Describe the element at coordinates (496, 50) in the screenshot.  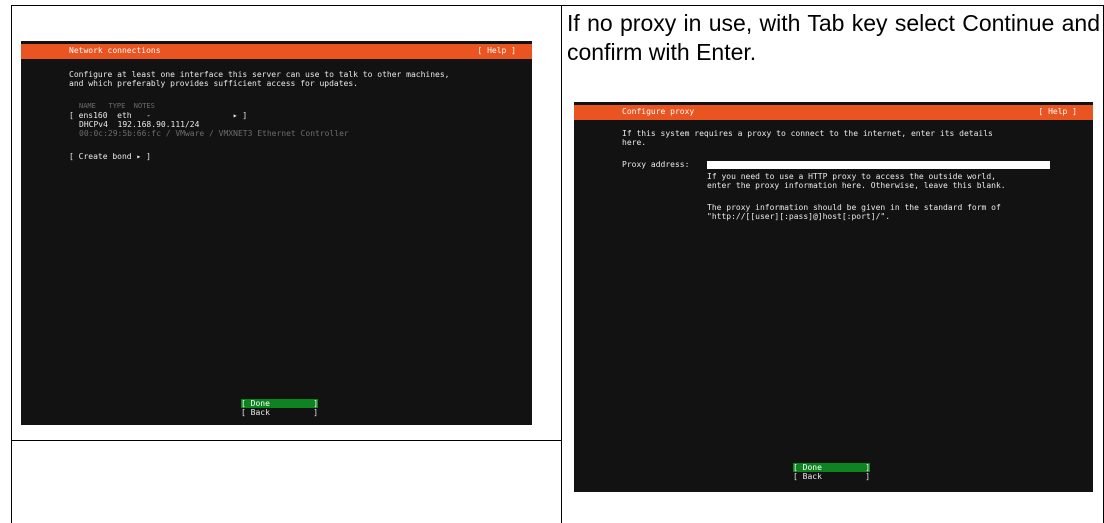
I see `network-help-button: [ Help ]` at that location.